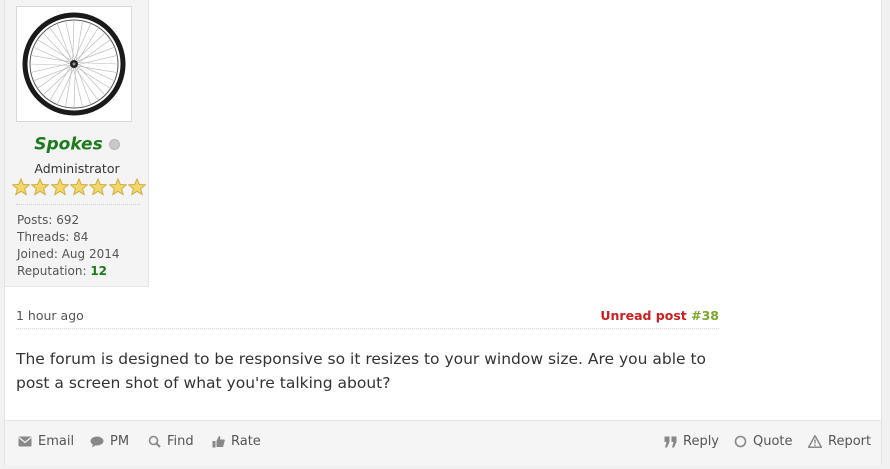  Describe the element at coordinates (98, 271) in the screenshot. I see `reputation-value-link: 12` at that location.